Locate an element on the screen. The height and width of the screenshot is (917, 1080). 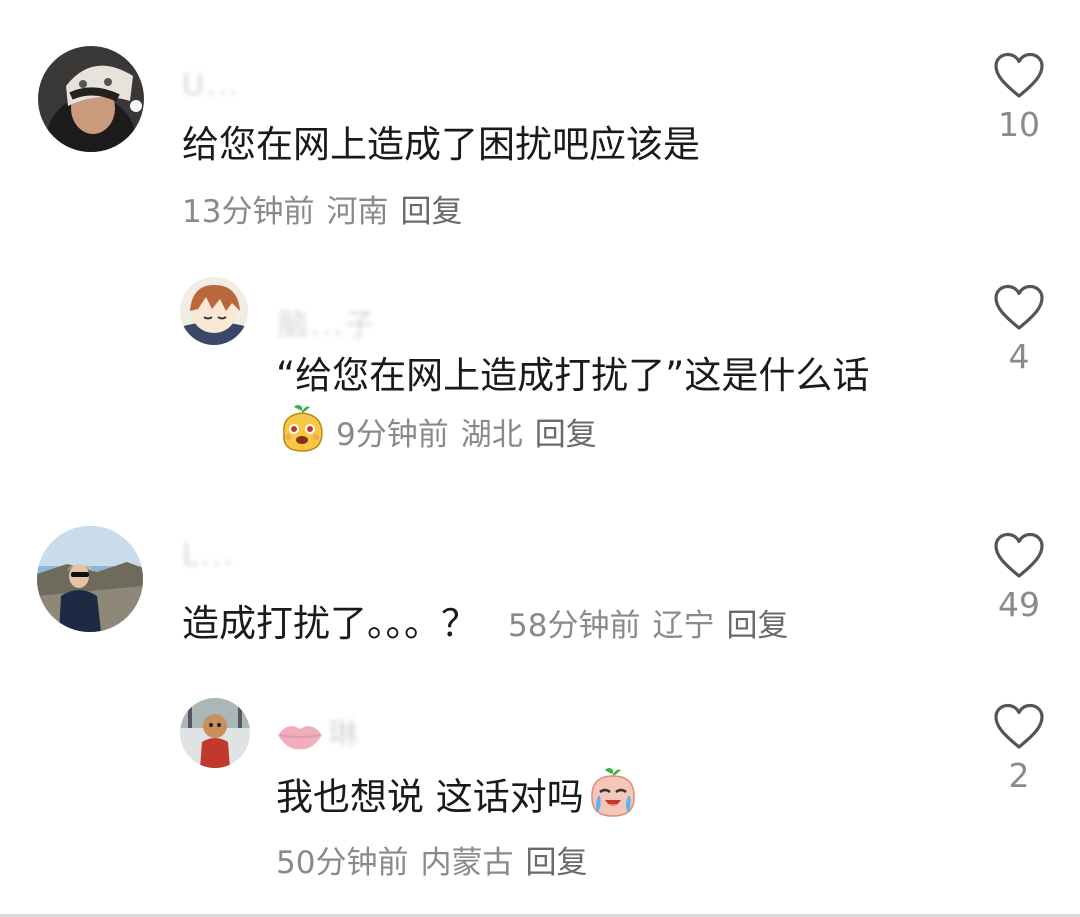
timestamp: 9分钟前 is located at coordinates (392, 434).